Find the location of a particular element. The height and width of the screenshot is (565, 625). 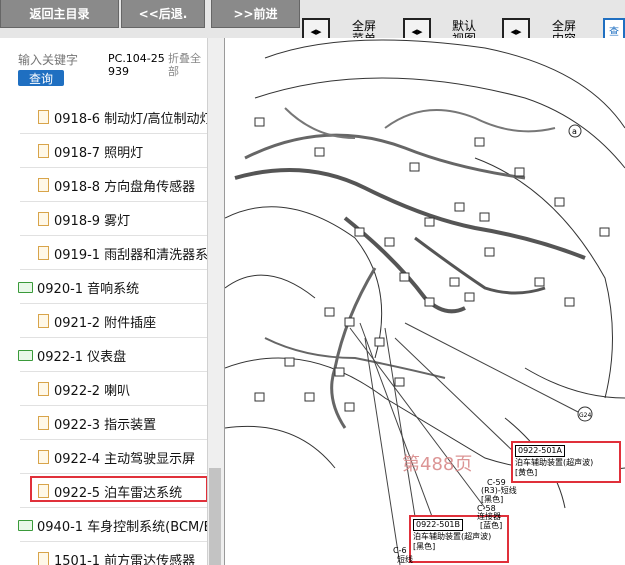

tree-folder: 0940-1 车身控制系统(BCM/E is located at coordinates (112, 525).